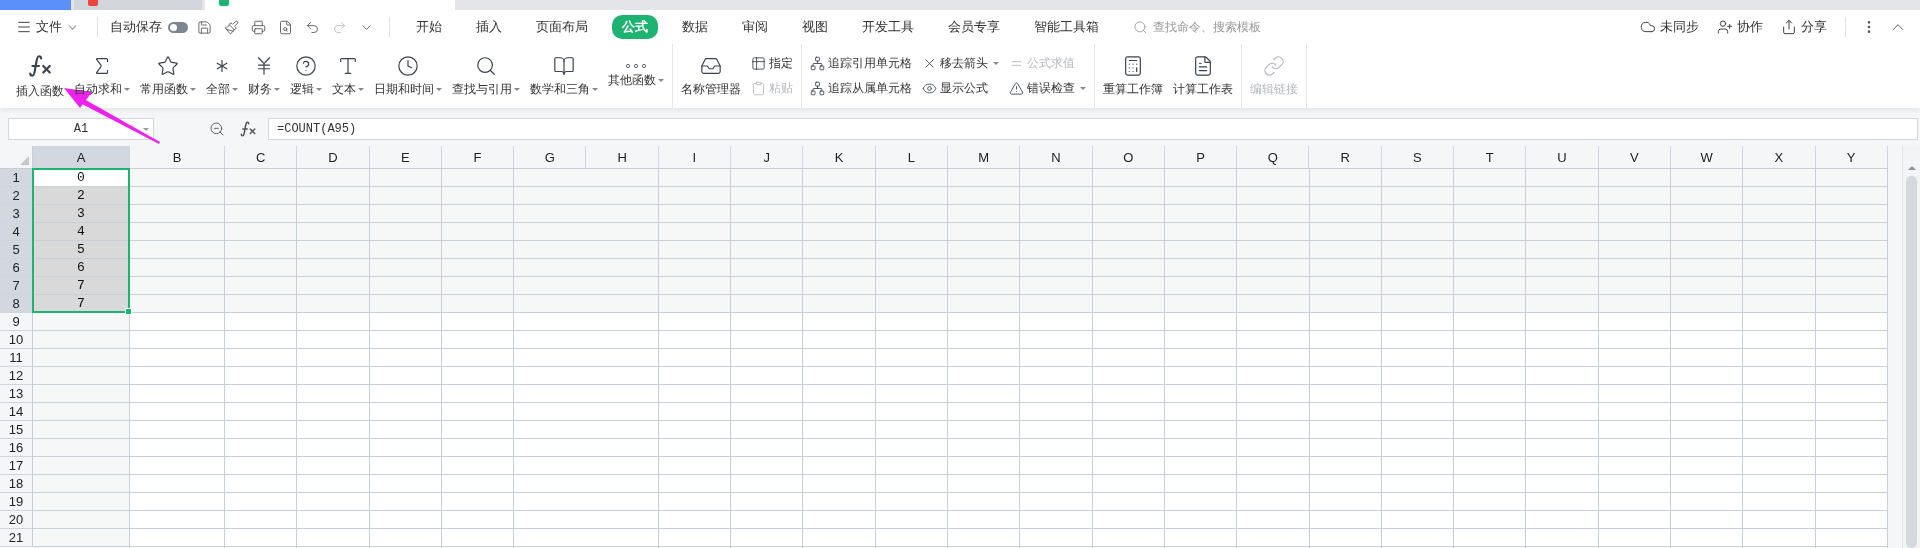 This screenshot has height=548, width=1920. What do you see at coordinates (1016, 88) in the screenshot?
I see `warning-icon` at bounding box center [1016, 88].